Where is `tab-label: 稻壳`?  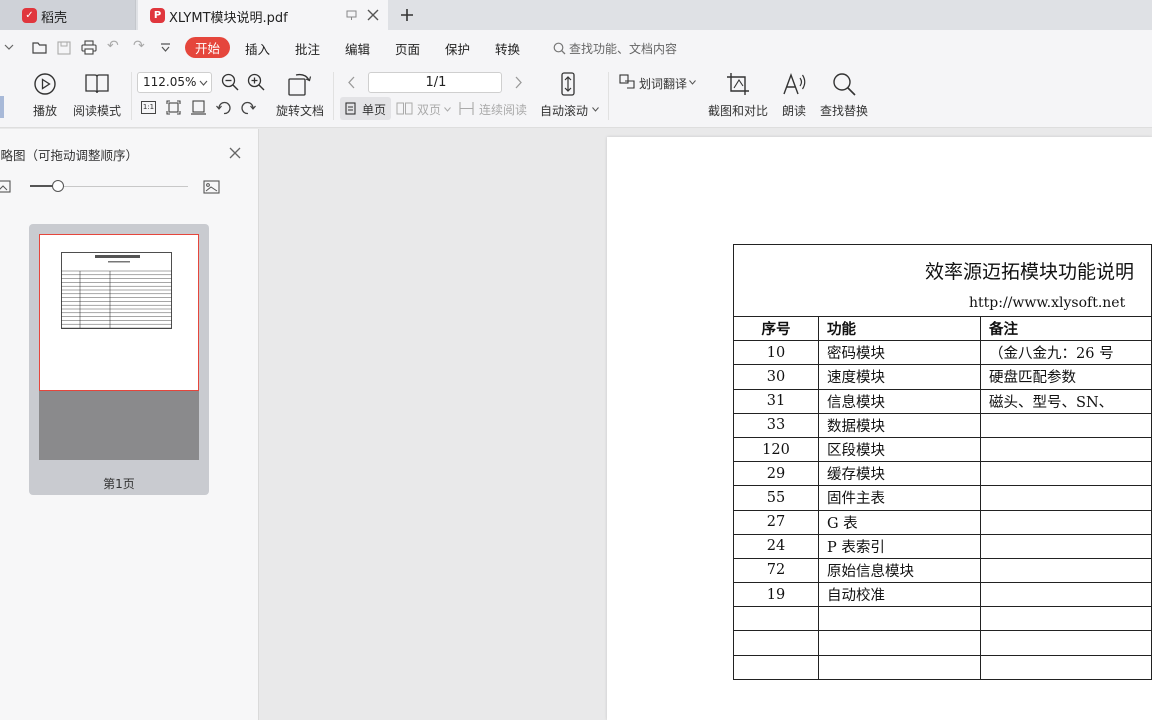 tab-label: 稻壳 is located at coordinates (54, 18).